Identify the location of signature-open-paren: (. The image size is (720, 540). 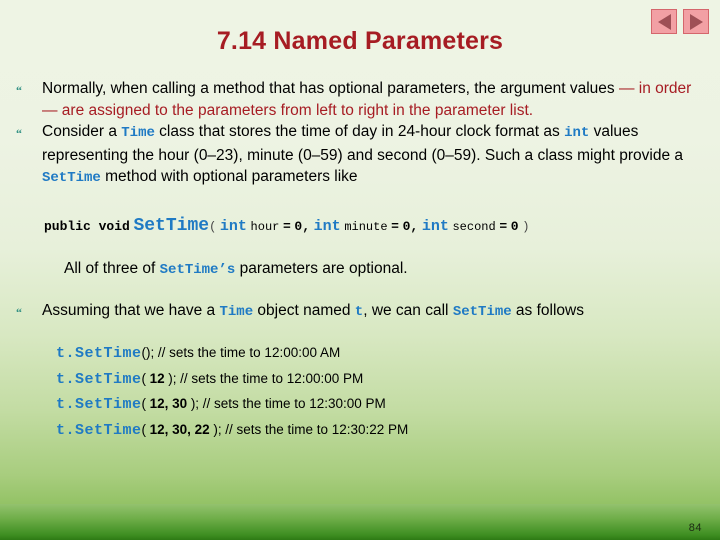
(213, 226).